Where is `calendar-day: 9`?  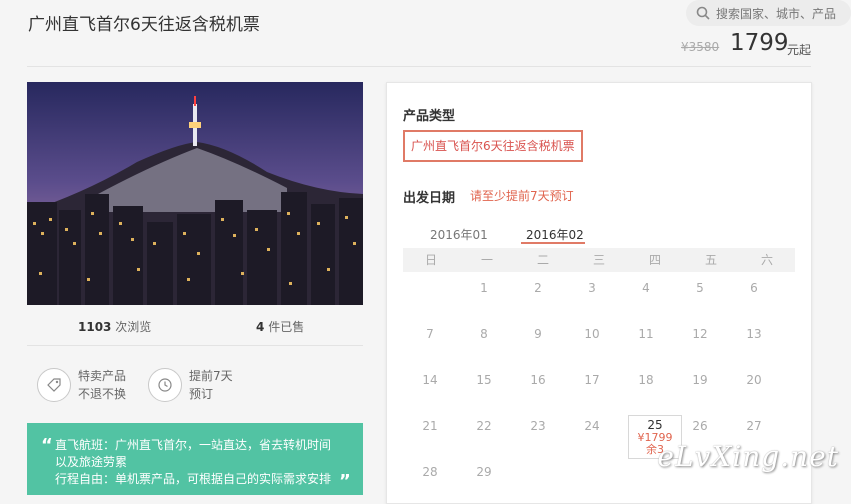
calendar-day: 9 is located at coordinates (538, 334).